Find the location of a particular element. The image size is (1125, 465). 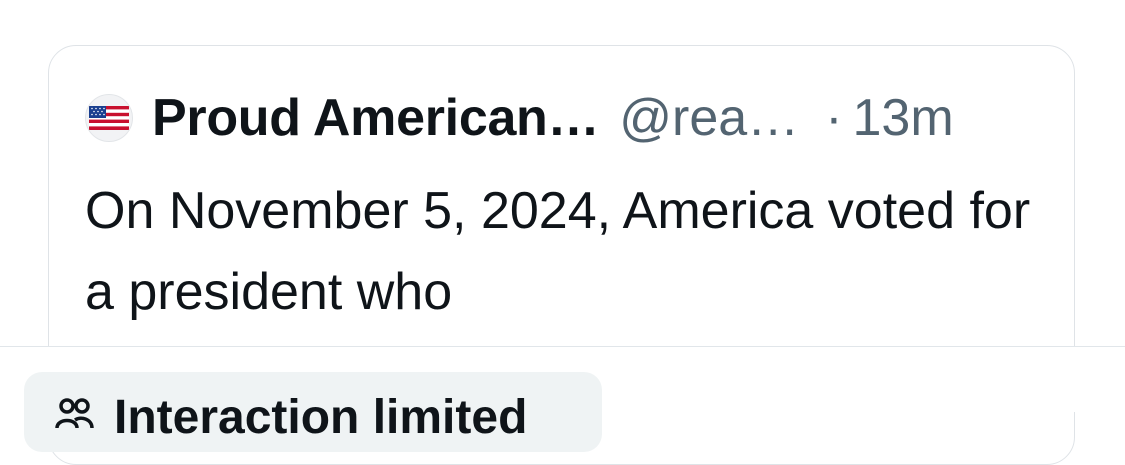

people-icon is located at coordinates (74, 413).